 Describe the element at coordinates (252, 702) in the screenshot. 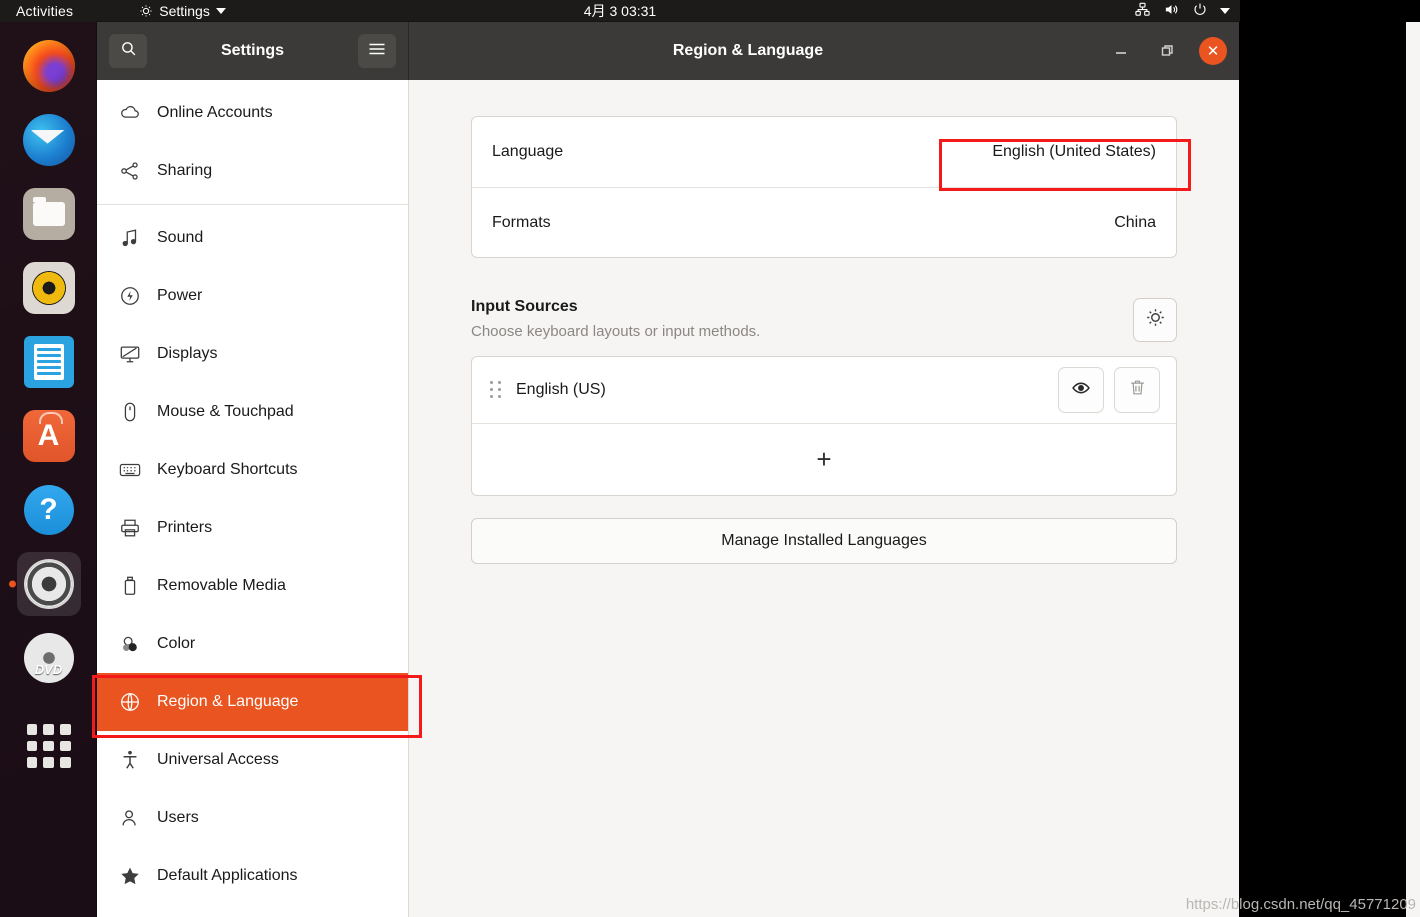

I see `sidebar-item-region-language: Region & Language` at that location.